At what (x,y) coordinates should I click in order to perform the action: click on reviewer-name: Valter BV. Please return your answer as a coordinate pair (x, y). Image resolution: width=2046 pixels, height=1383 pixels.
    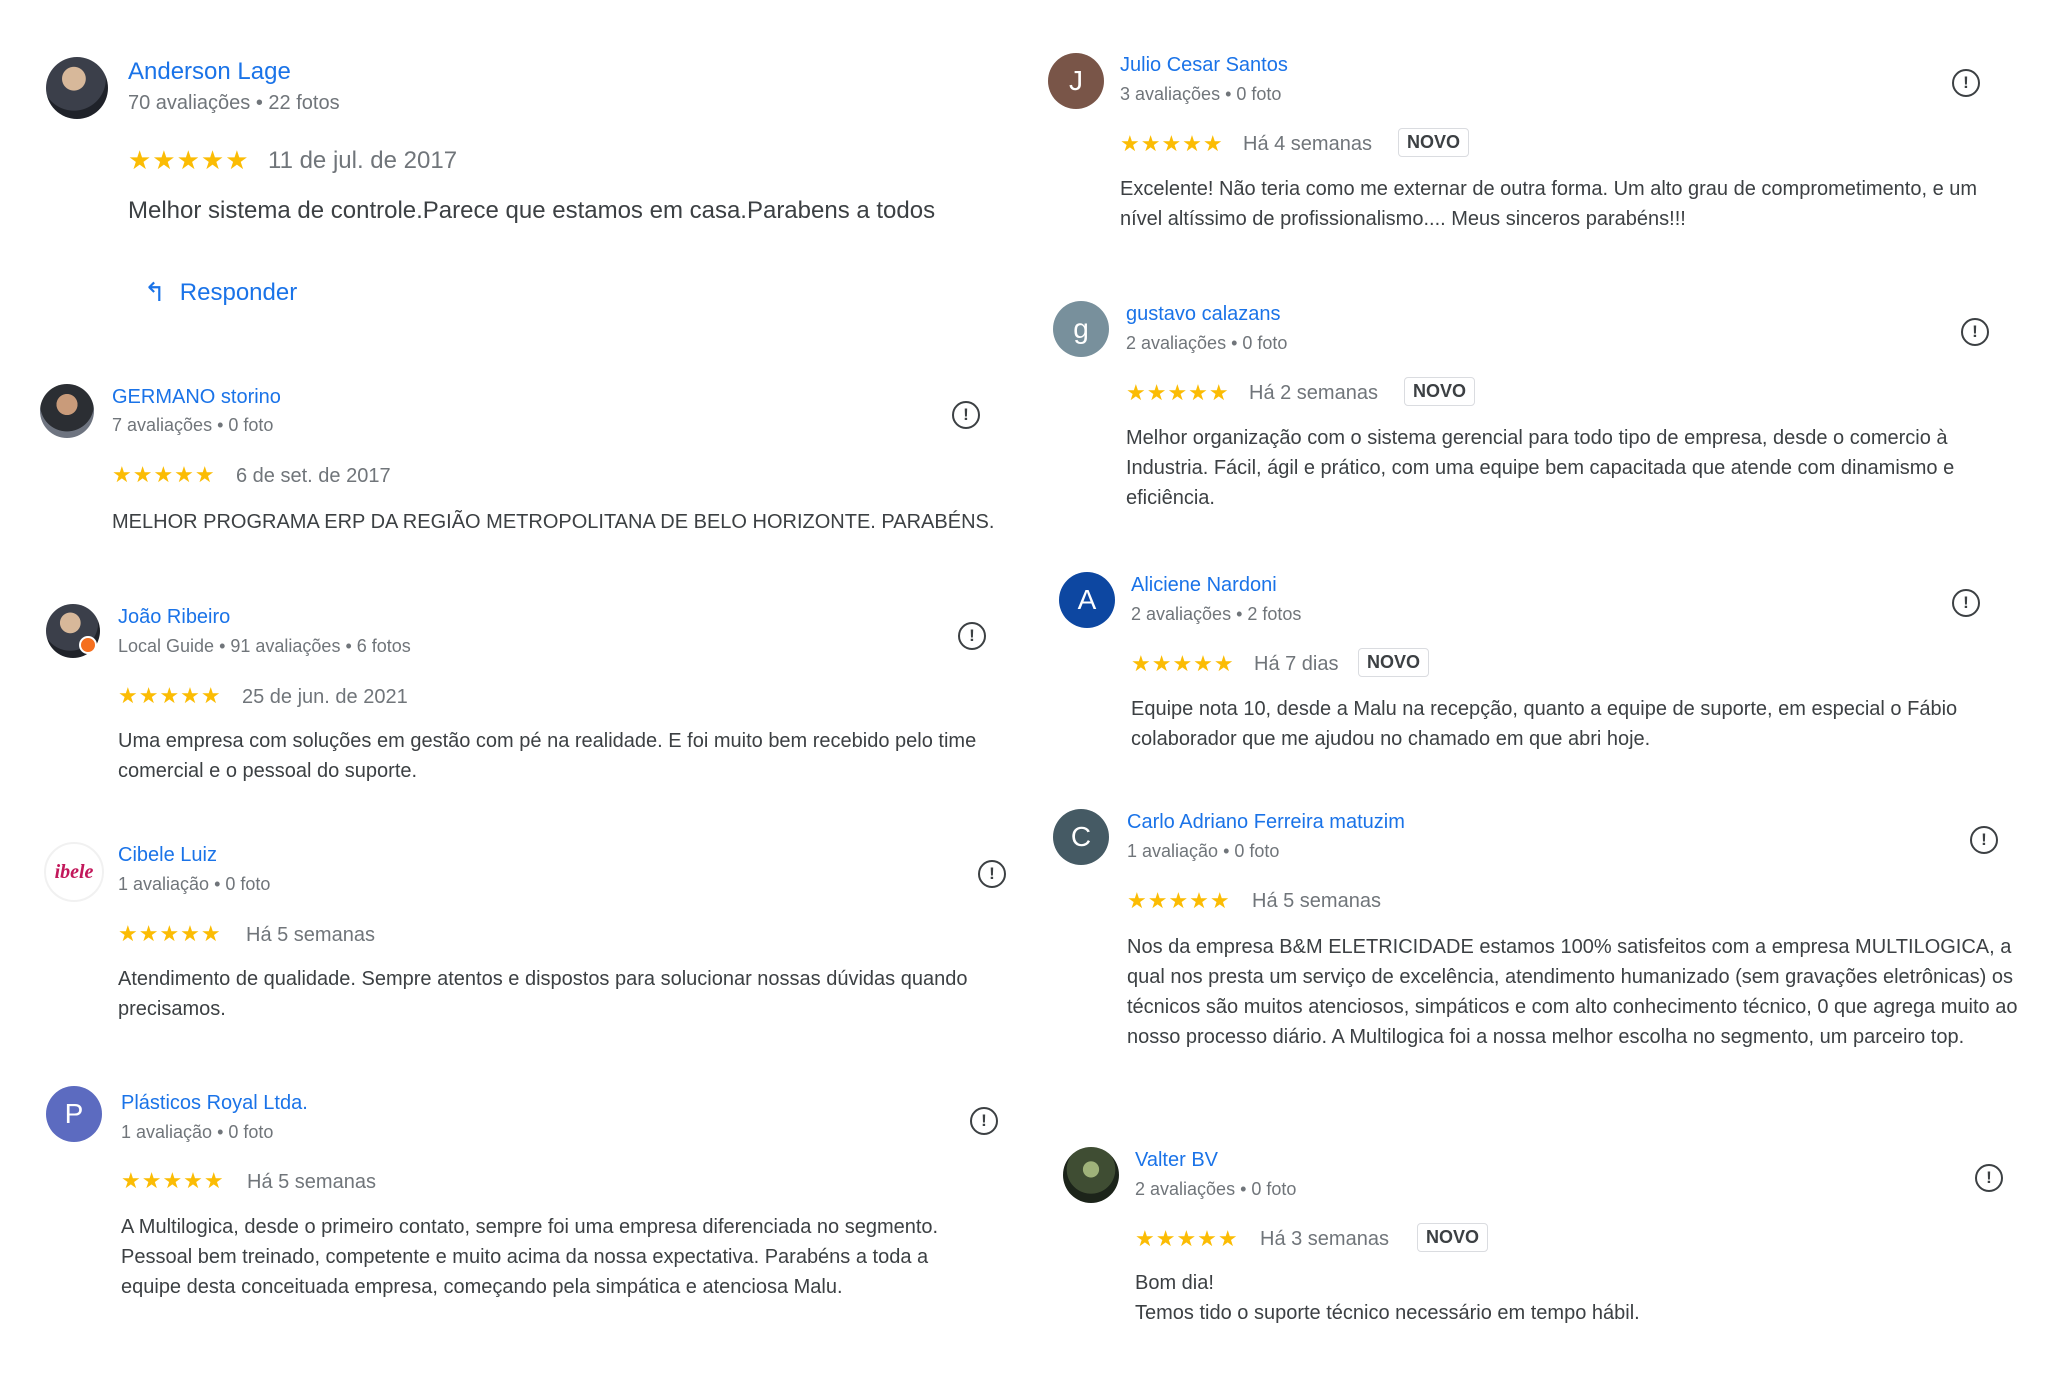
    Looking at the image, I should click on (1176, 1160).